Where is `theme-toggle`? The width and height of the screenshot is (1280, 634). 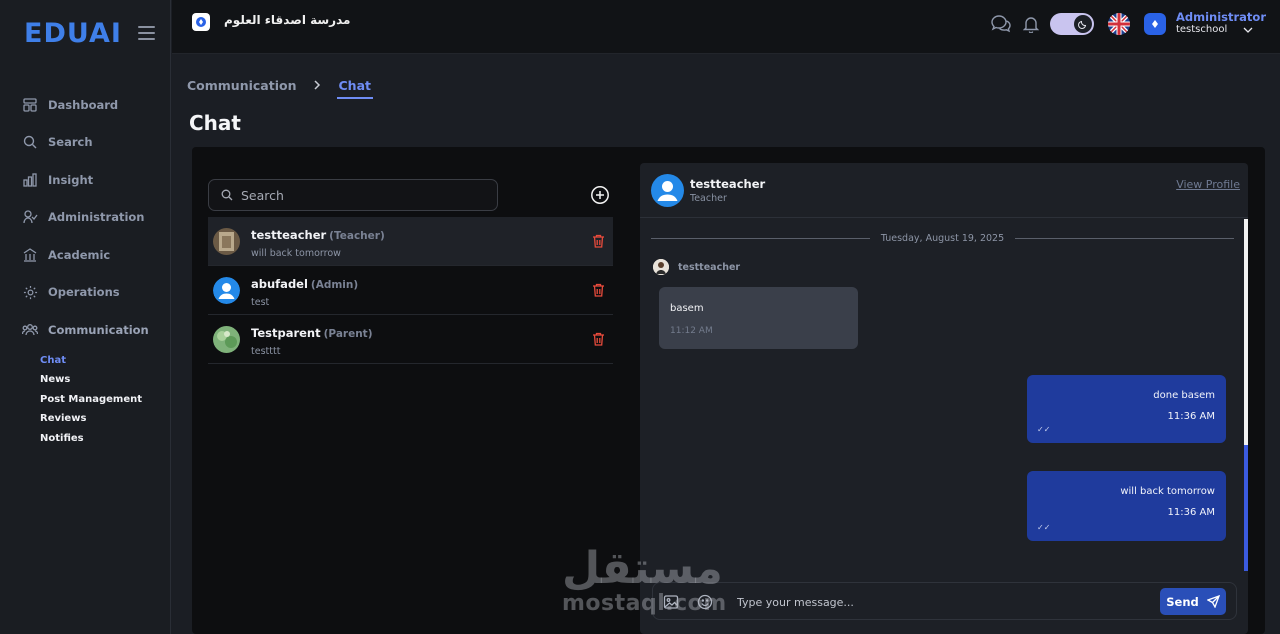 theme-toggle is located at coordinates (1071, 23).